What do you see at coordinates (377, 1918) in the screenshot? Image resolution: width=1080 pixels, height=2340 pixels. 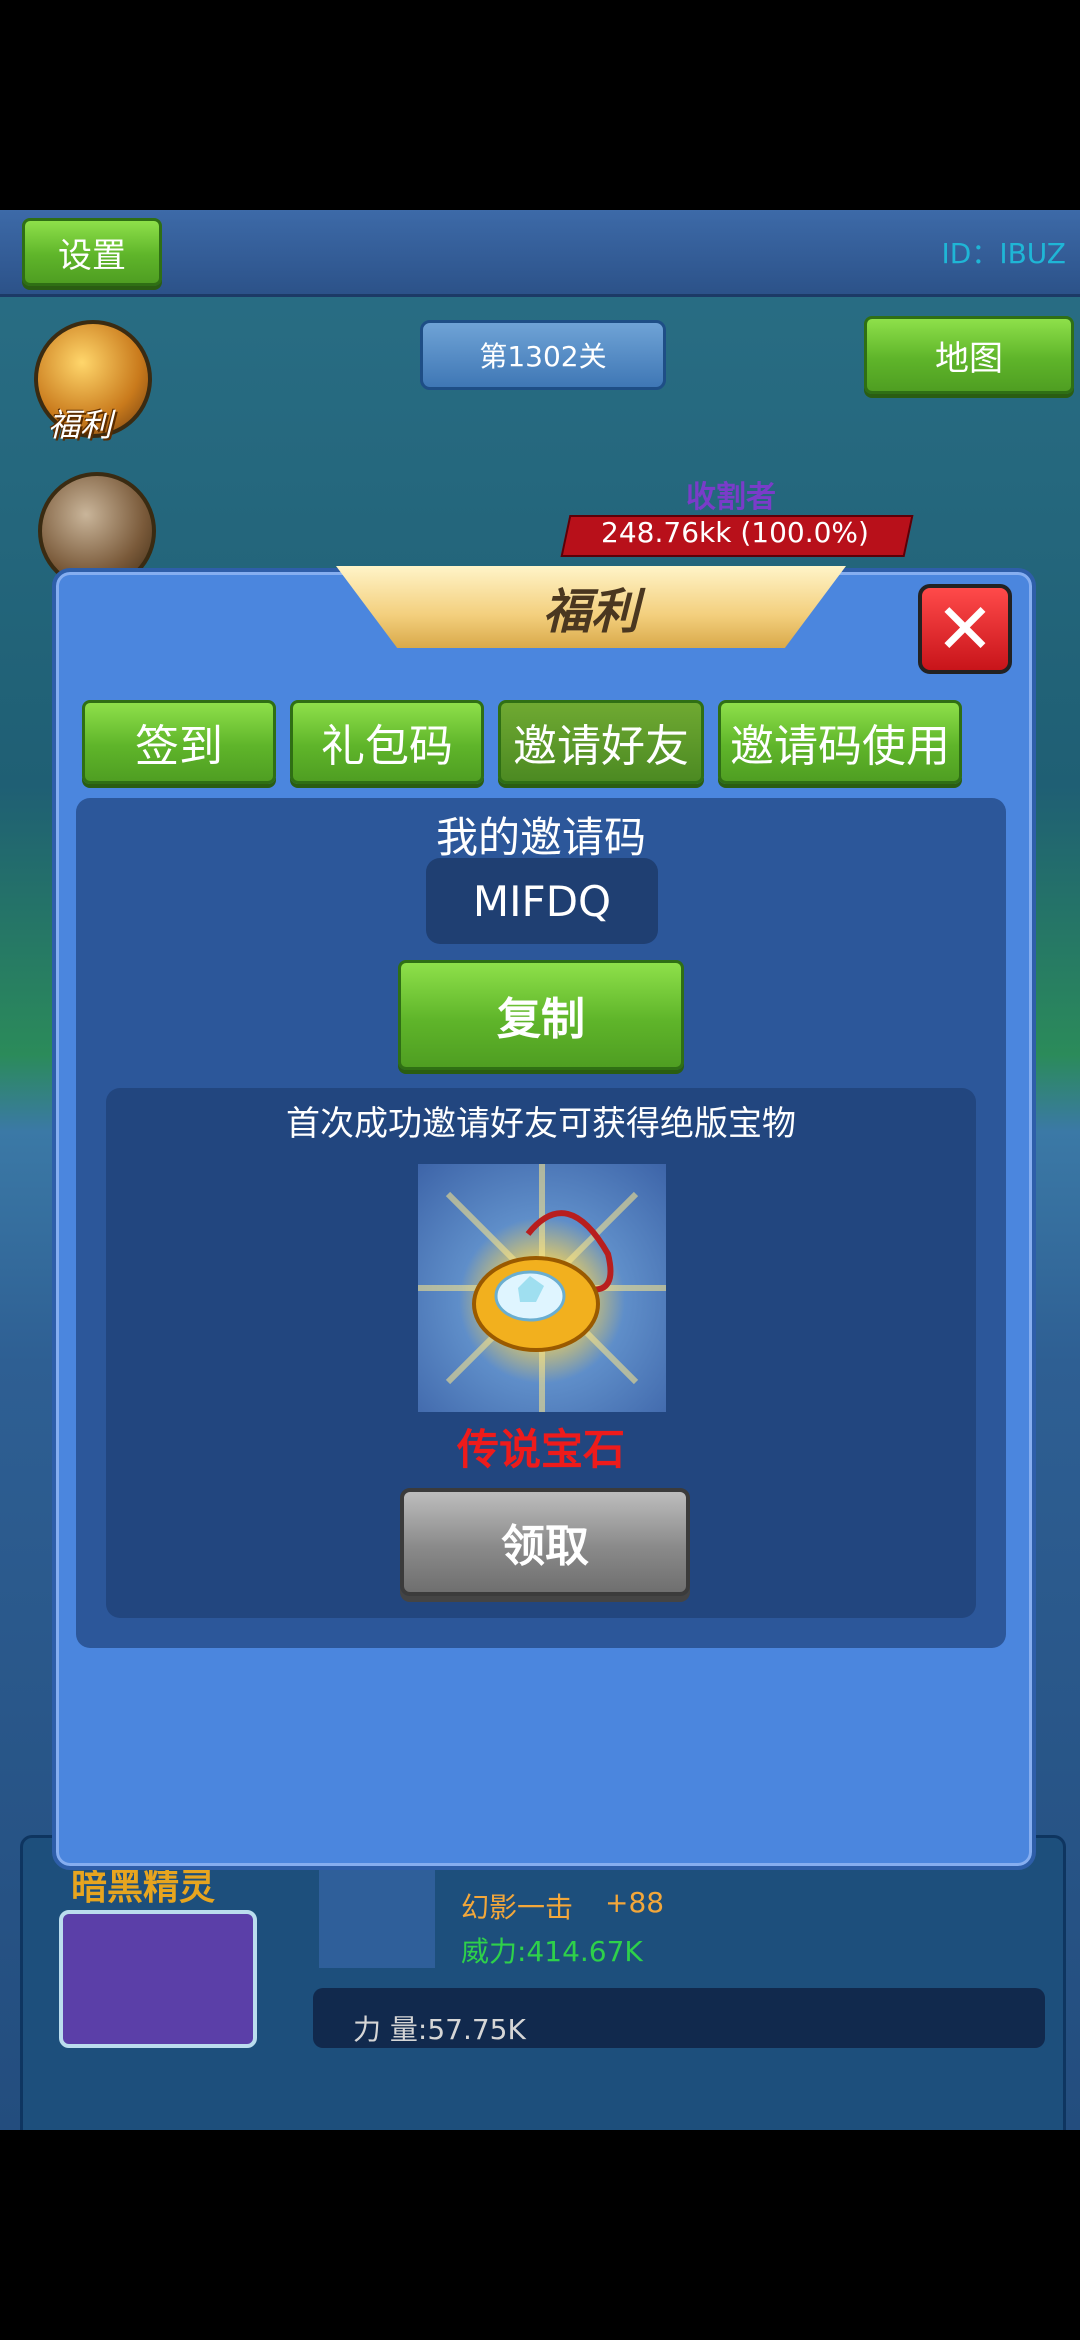 I see `skill-icon` at bounding box center [377, 1918].